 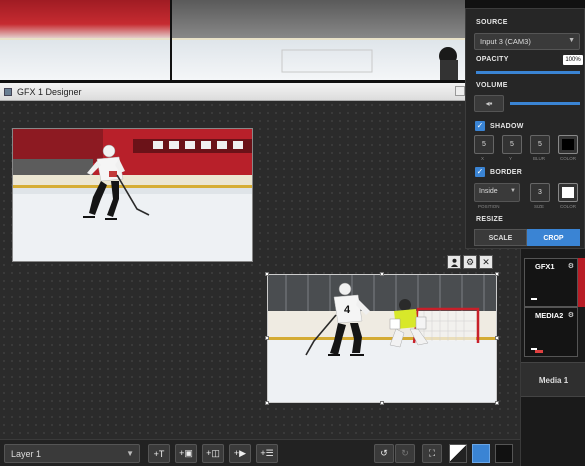 I want to click on layer-tools: ⚙ ✕, so click(x=470, y=262).